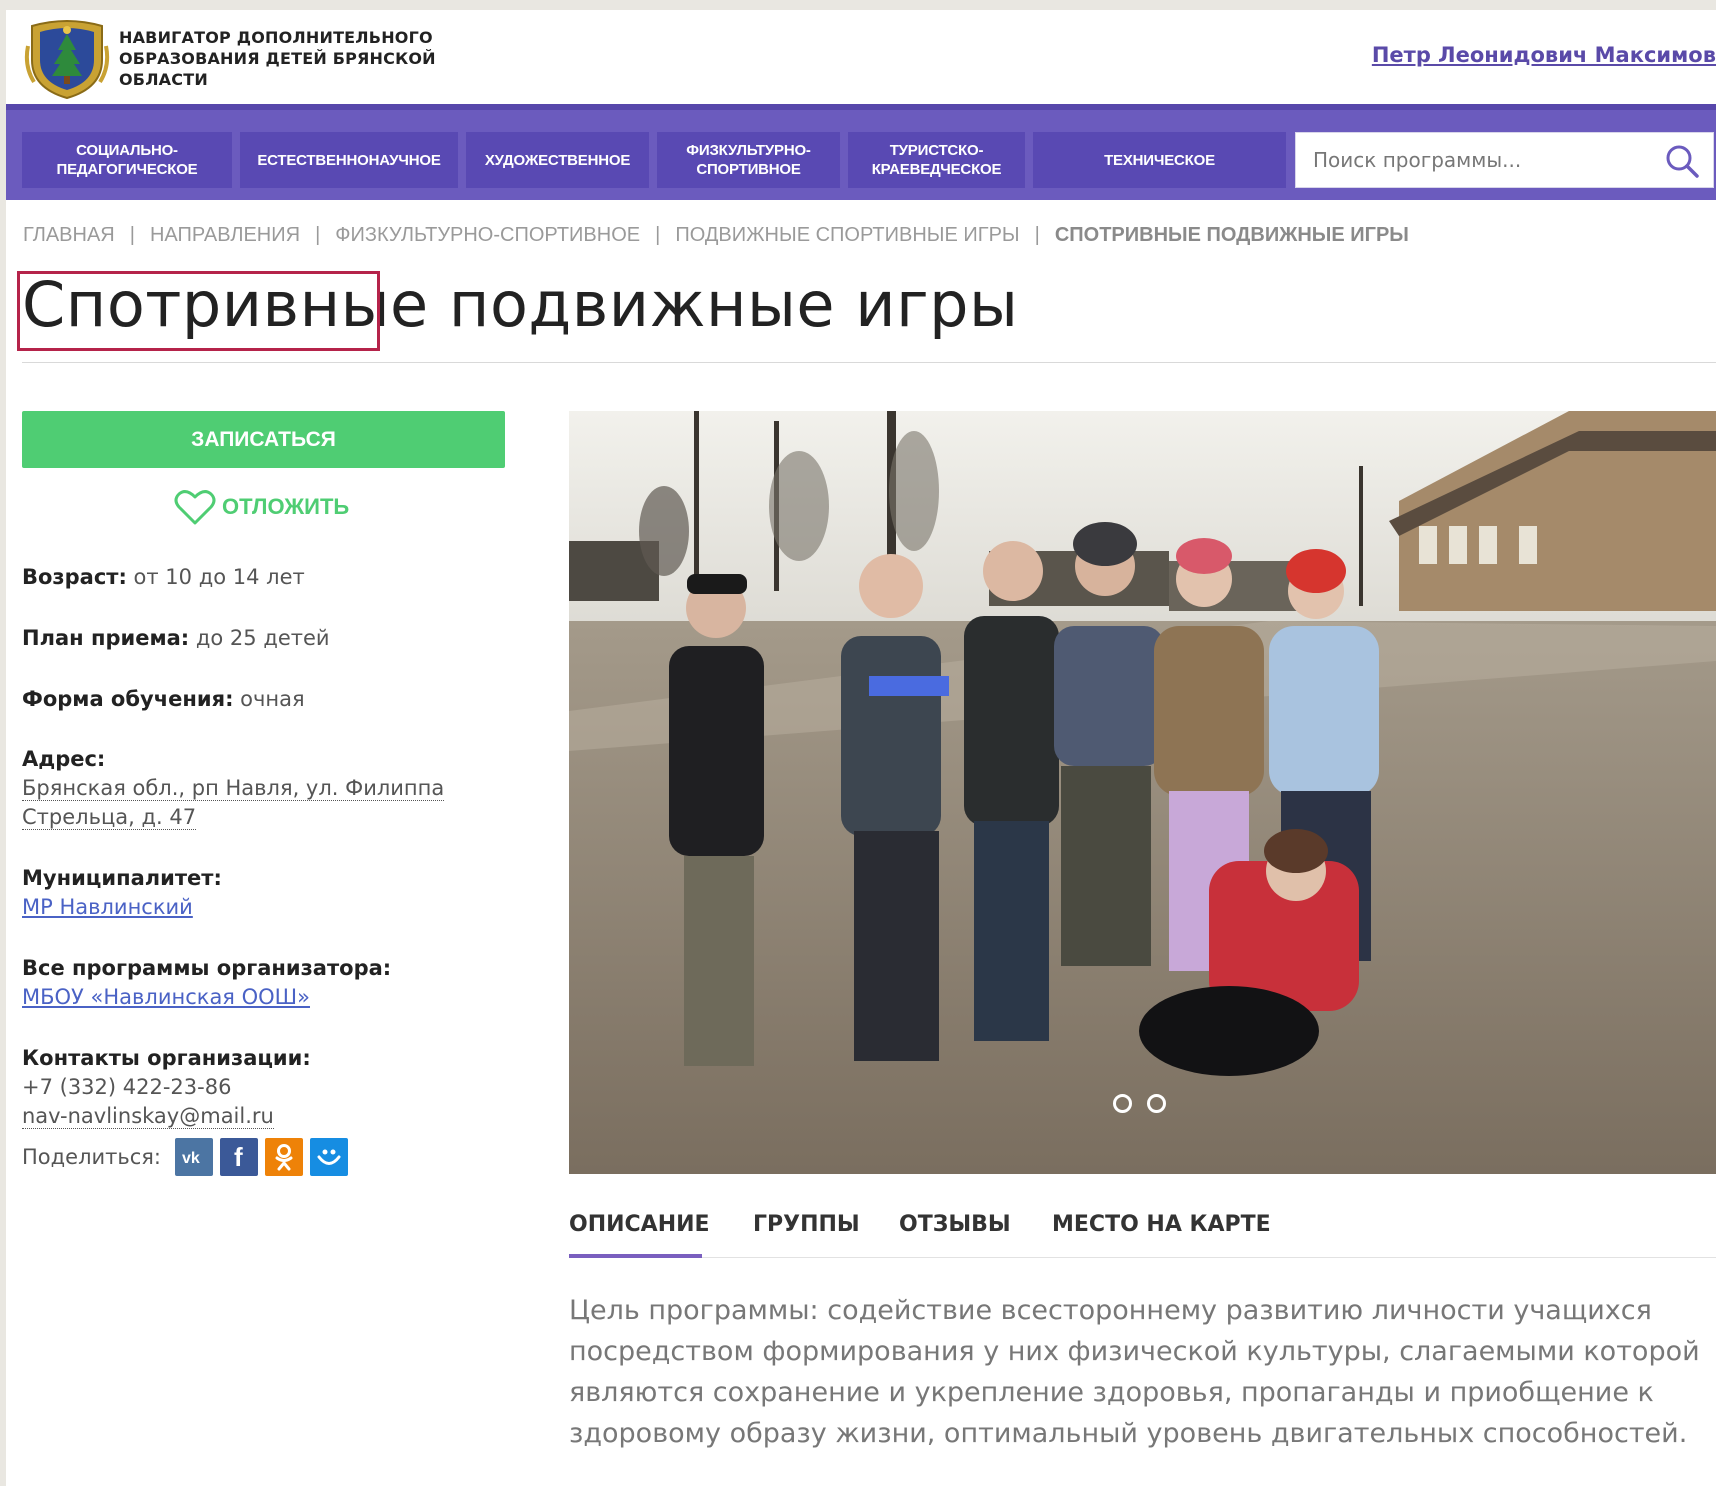  I want to click on nav-item-tourism-local-history: Туристско-краеведческое, so click(936, 160).